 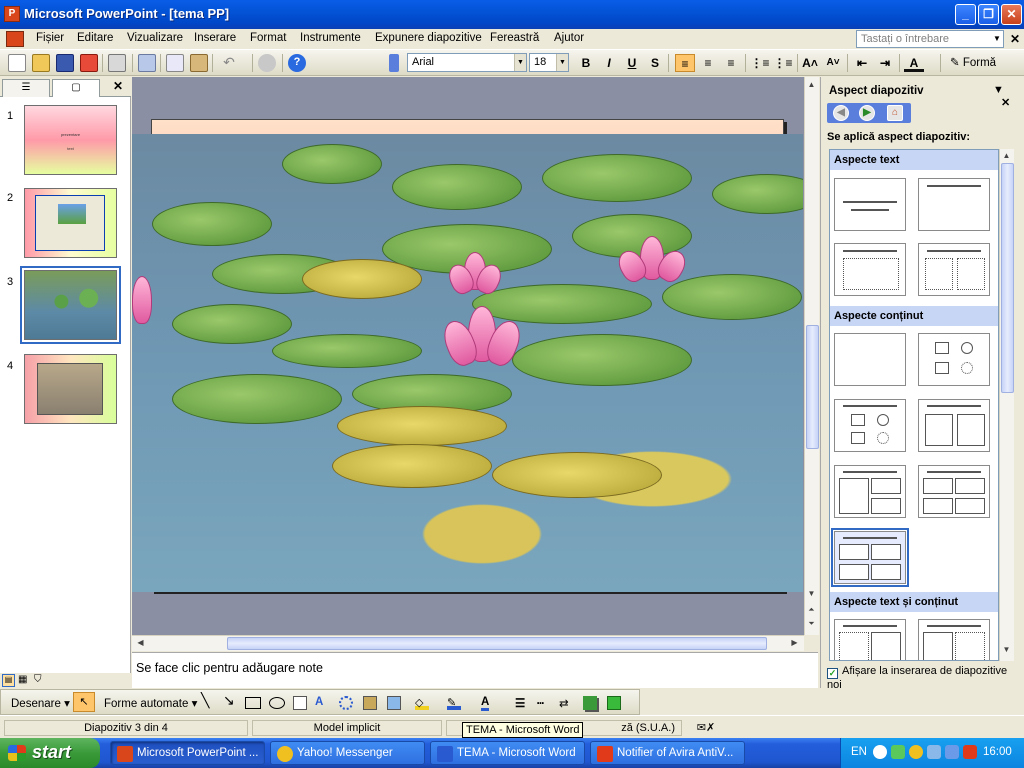 I want to click on document-close-button: ✕, so click(x=1015, y=39).